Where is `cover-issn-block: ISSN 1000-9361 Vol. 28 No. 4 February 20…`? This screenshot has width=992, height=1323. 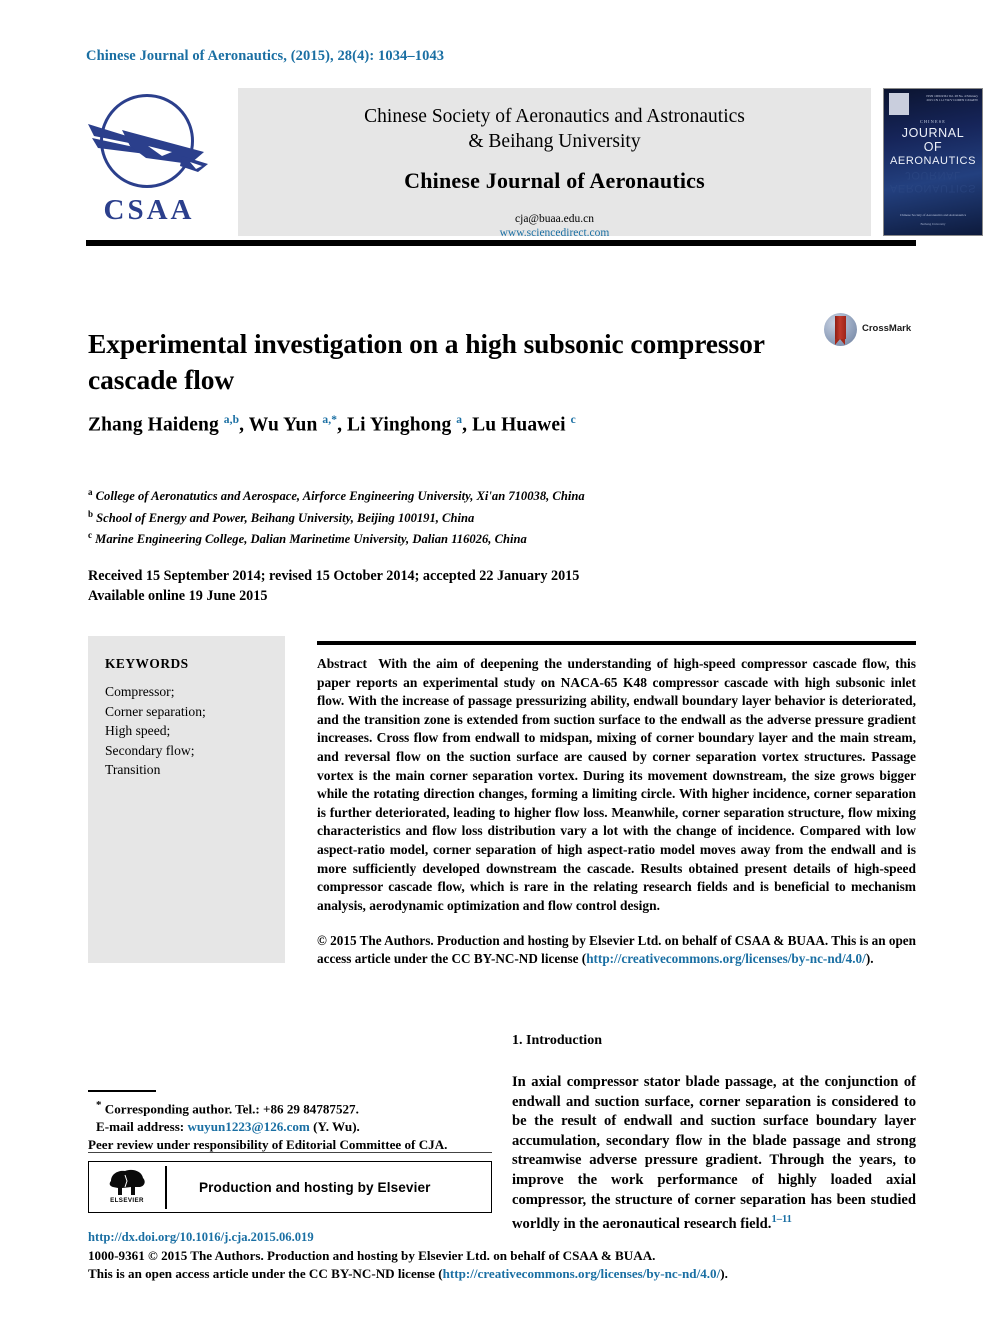
cover-issn-block: ISSN 1000-9361 Vol. 28 No. 4 February 20… is located at coordinates (952, 98).